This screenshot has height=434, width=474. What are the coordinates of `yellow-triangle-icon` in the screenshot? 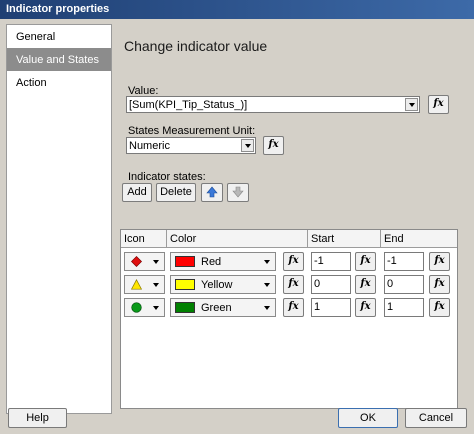 It's located at (136, 284).